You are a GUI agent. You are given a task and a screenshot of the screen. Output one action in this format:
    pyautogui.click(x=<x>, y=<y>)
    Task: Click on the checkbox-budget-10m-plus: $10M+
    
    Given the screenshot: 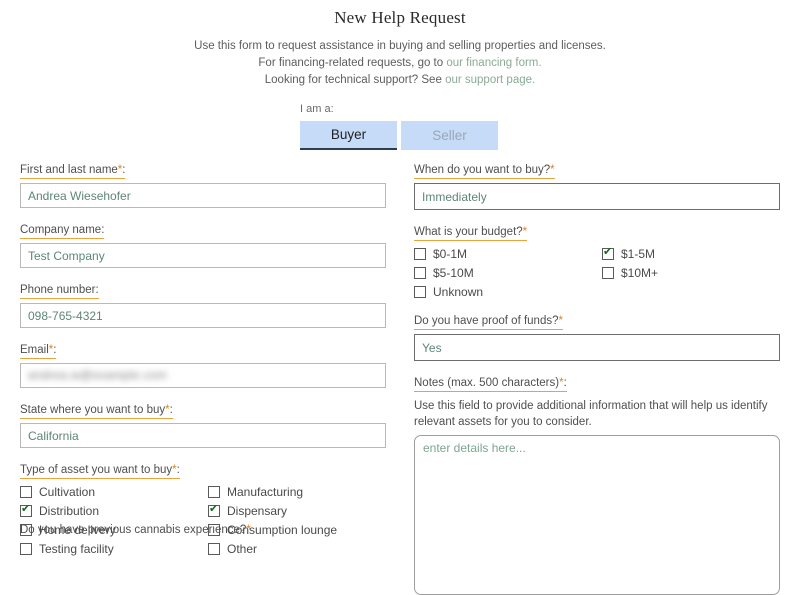 What is the action you would take?
    pyautogui.click(x=691, y=273)
    